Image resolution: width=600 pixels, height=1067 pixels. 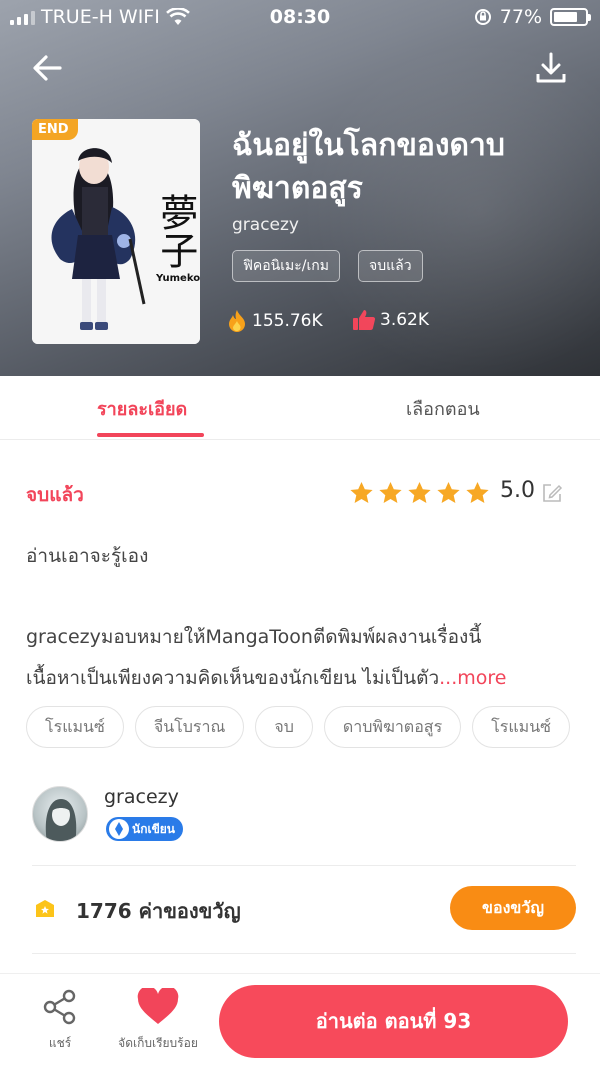 What do you see at coordinates (48, 68) in the screenshot?
I see `back-arrow-icon` at bounding box center [48, 68].